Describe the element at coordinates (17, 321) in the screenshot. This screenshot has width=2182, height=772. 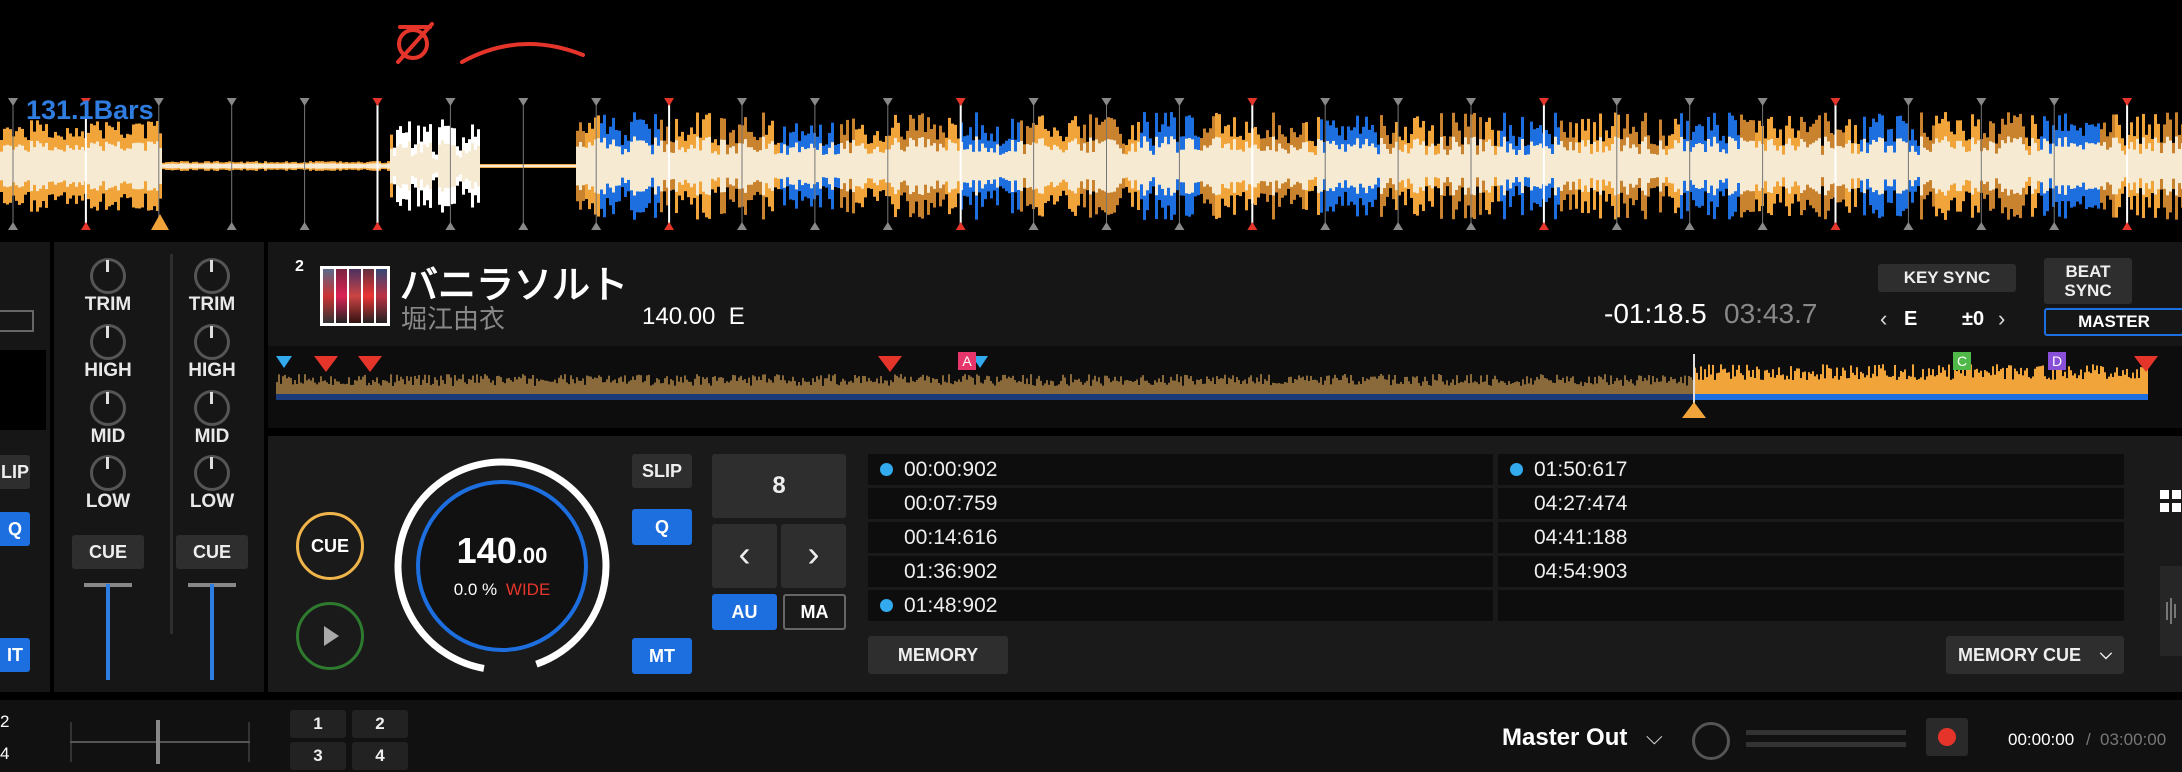
I see `deck1-partial-button` at that location.